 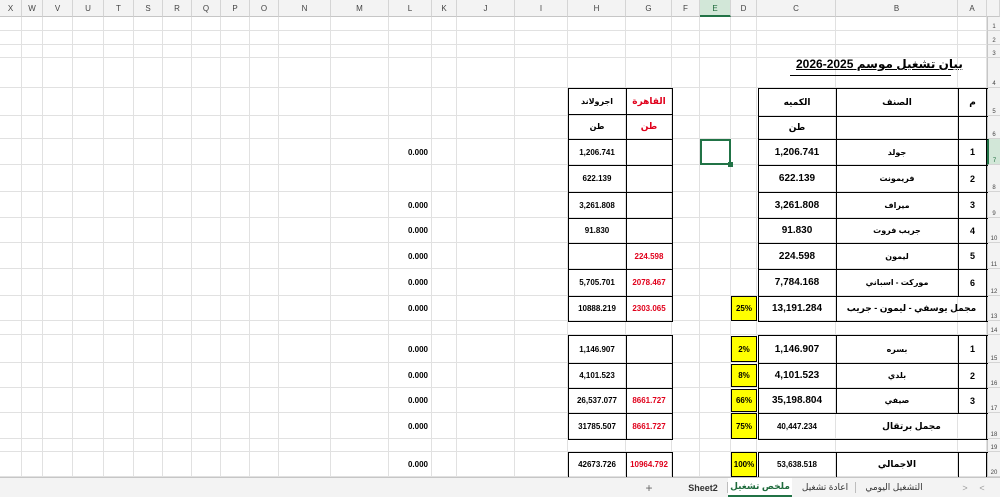 I want to click on total-qty: 53,638.518, so click(x=797, y=464).